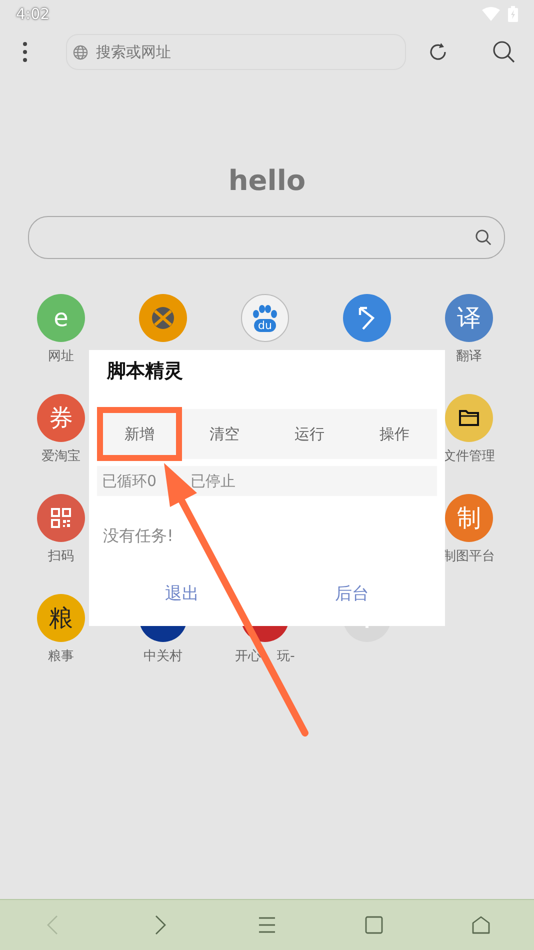 This screenshot has width=534, height=950. I want to click on dialog-button: 后台, so click(352, 593).